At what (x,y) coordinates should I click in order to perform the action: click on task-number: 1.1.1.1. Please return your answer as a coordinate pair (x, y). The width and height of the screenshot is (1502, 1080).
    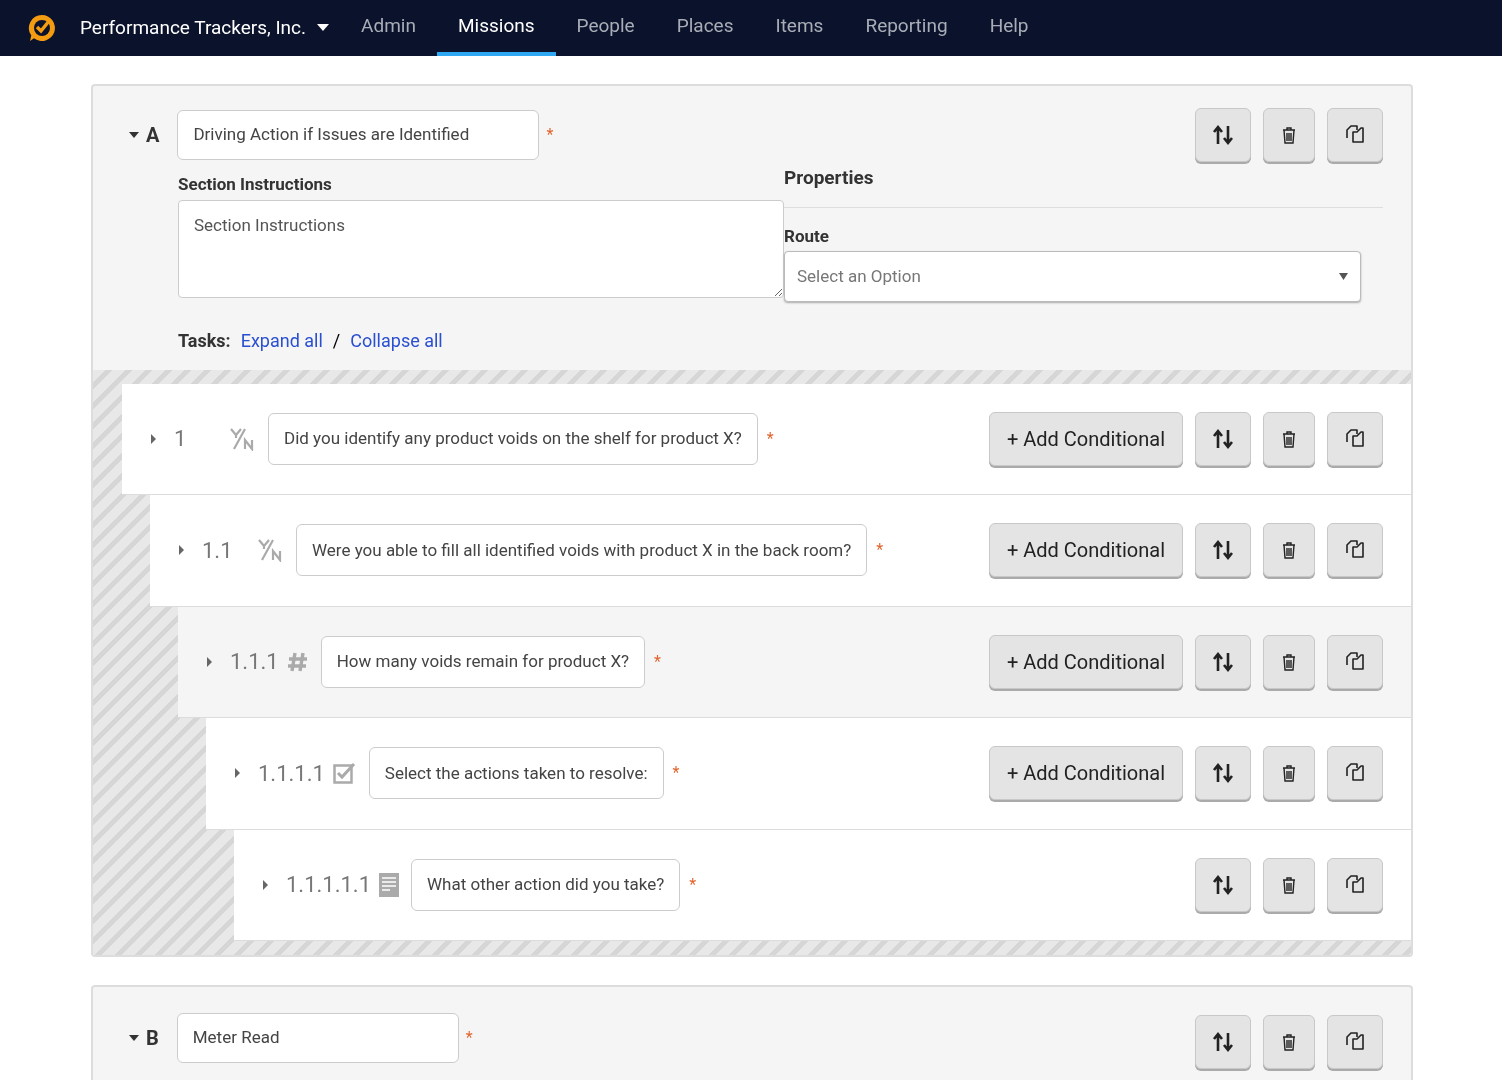
    Looking at the image, I should click on (291, 773).